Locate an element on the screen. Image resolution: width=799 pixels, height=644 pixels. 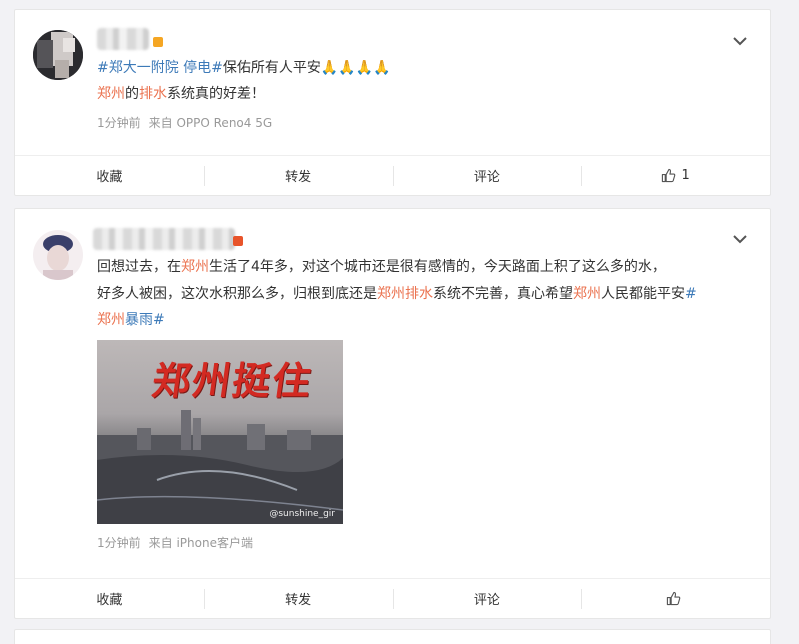
post-text-line-2: 郑州的排水系统真的好差！ is located at coordinates (181, 94).